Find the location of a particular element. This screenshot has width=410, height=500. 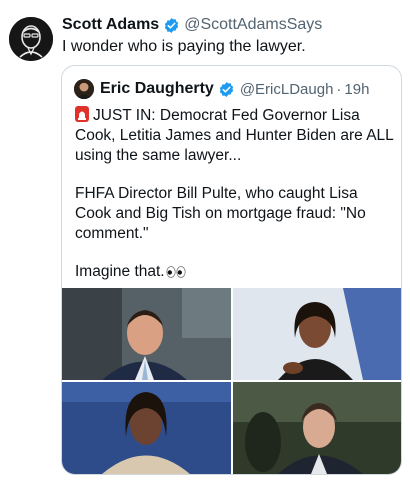

author-avatar is located at coordinates (31, 39).